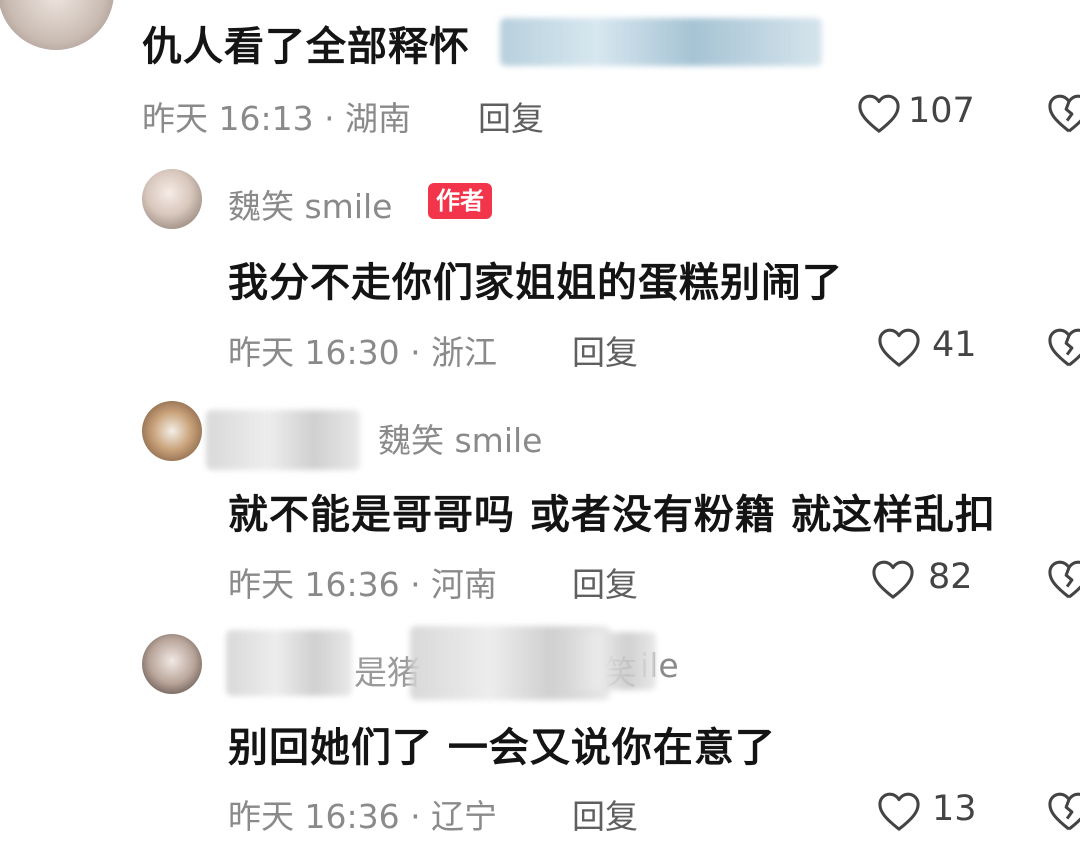 The width and height of the screenshot is (1080, 864). What do you see at coordinates (172, 199) in the screenshot?
I see `author-avatar` at bounding box center [172, 199].